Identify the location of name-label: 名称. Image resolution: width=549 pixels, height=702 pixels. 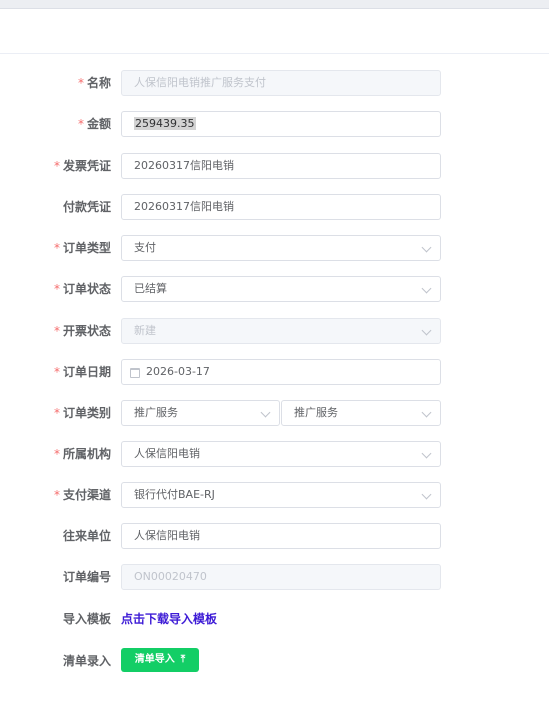
(98, 83).